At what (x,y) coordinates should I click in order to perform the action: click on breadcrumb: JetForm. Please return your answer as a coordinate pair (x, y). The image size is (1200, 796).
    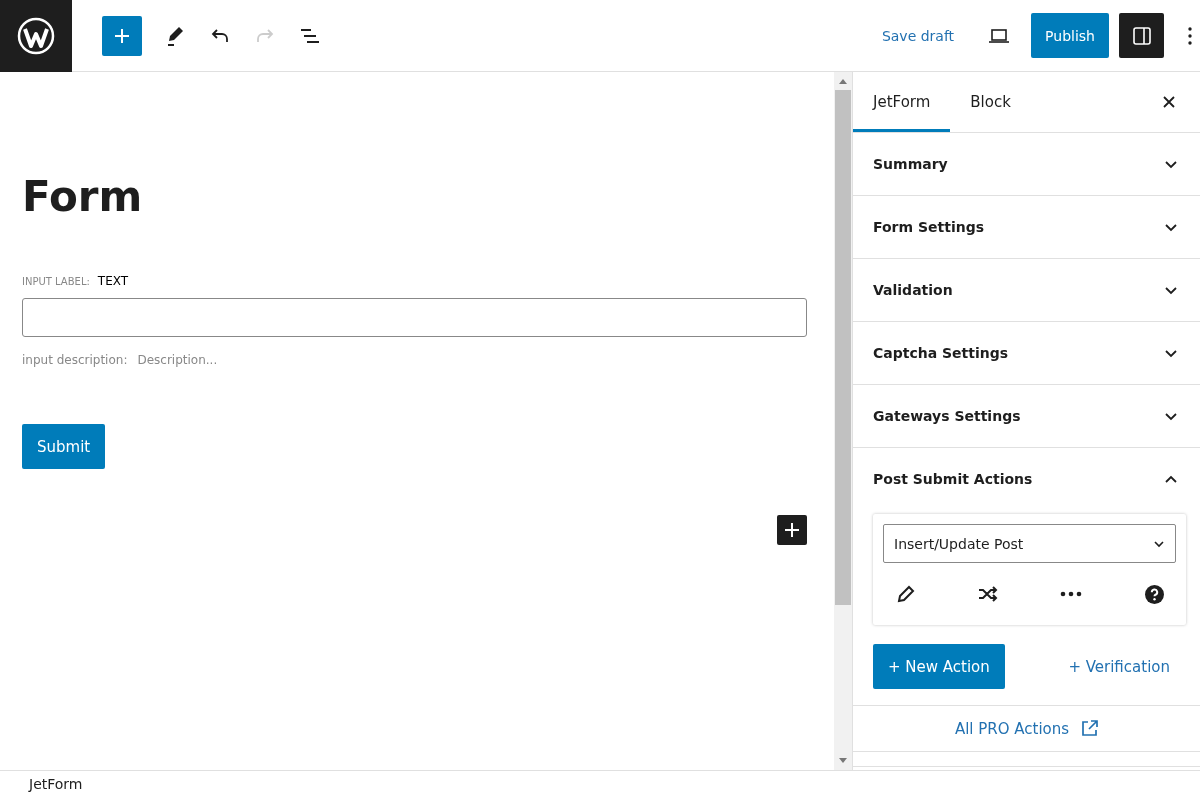
    Looking at the image, I should click on (56, 783).